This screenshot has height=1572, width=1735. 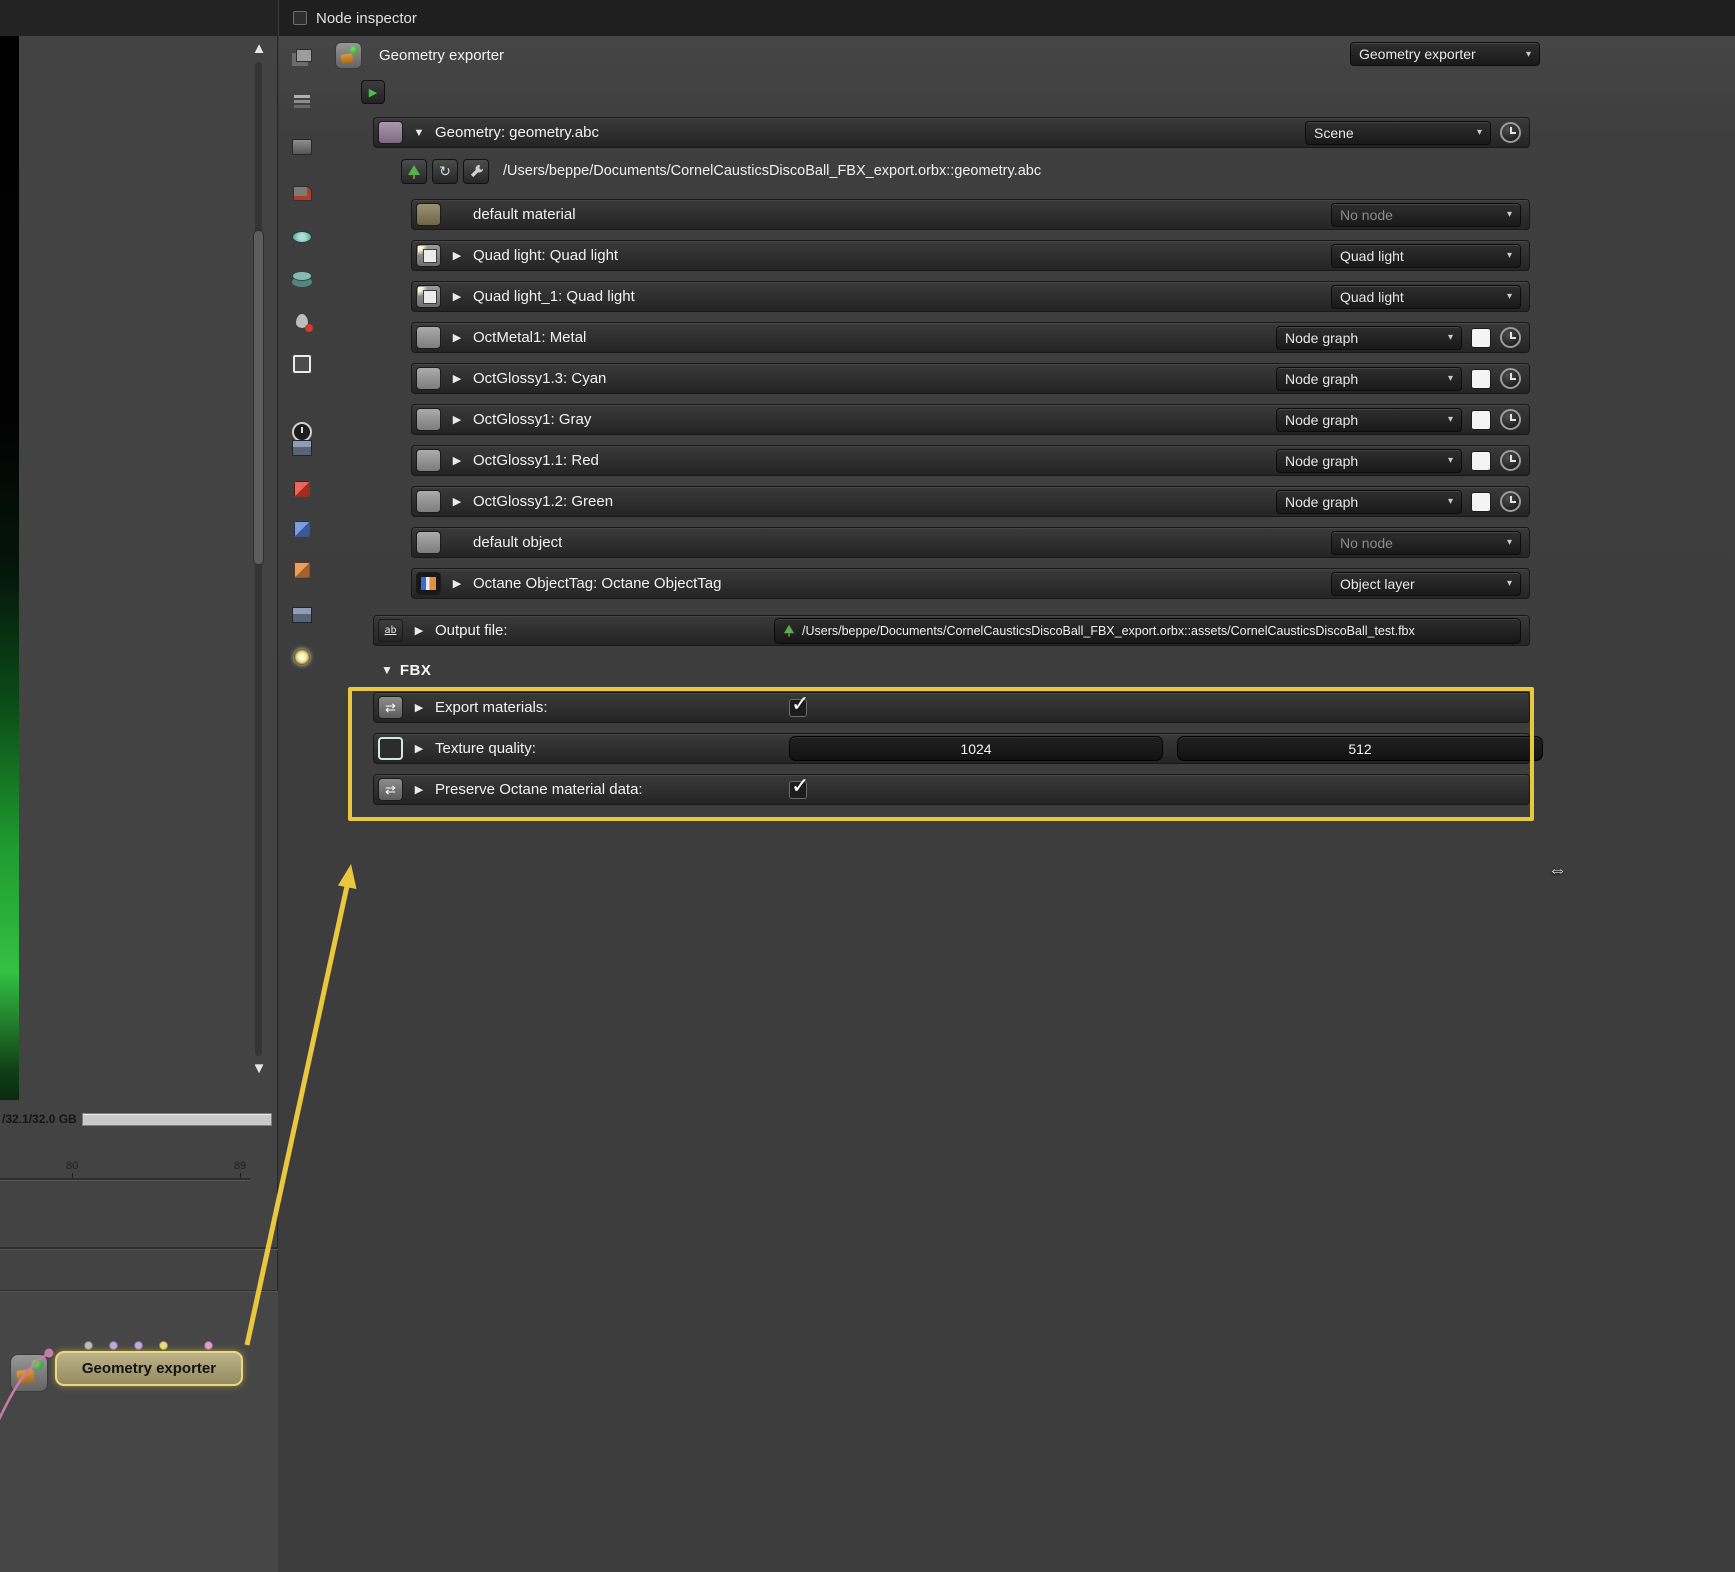 I want to click on vram-row: /32.1/32.0 GB, so click(x=137, y=1119).